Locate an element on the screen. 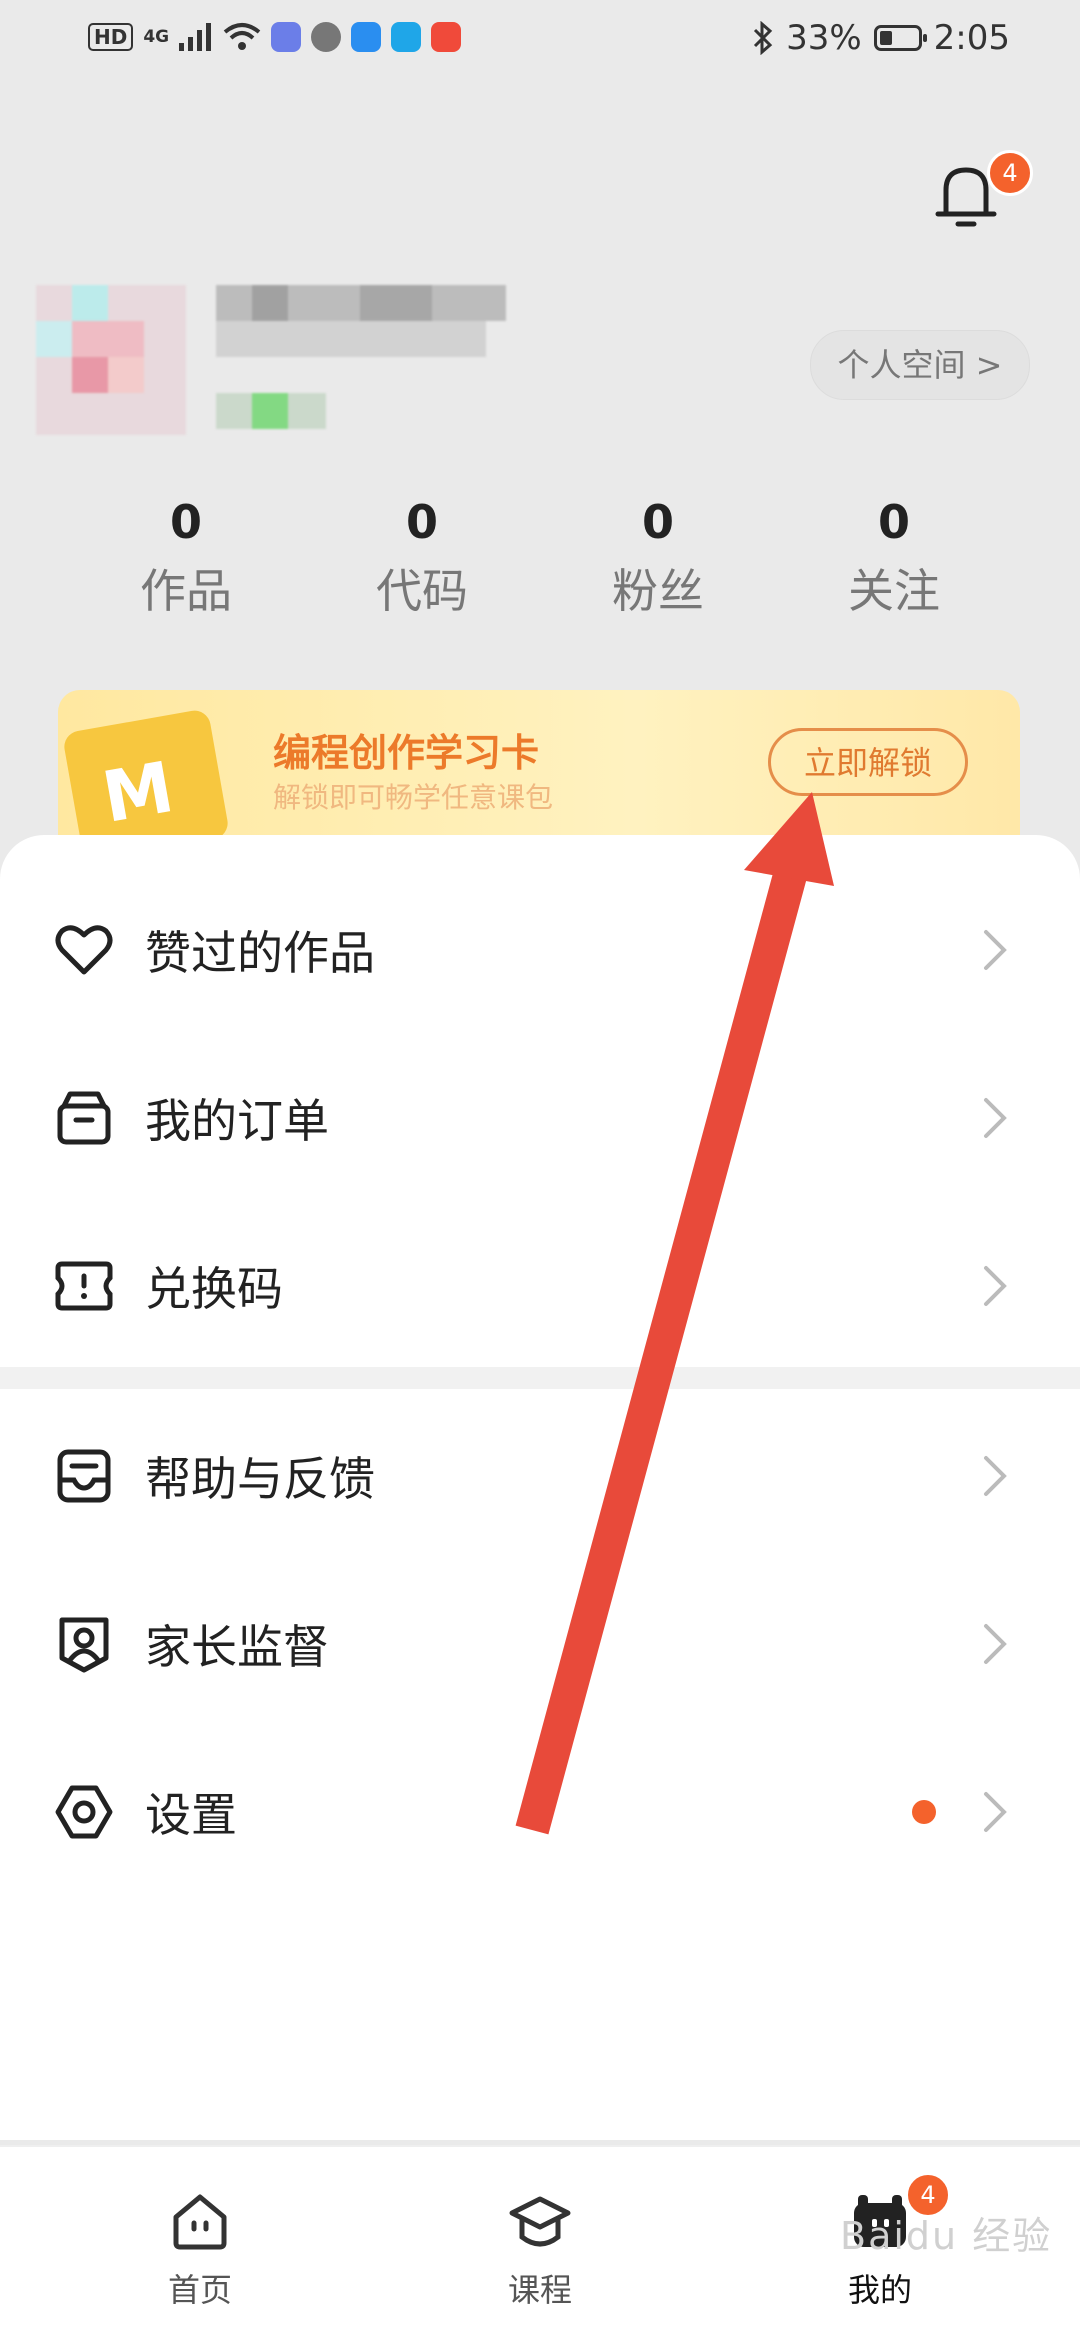  menu-item-settings: 设置 is located at coordinates (540, 1812).